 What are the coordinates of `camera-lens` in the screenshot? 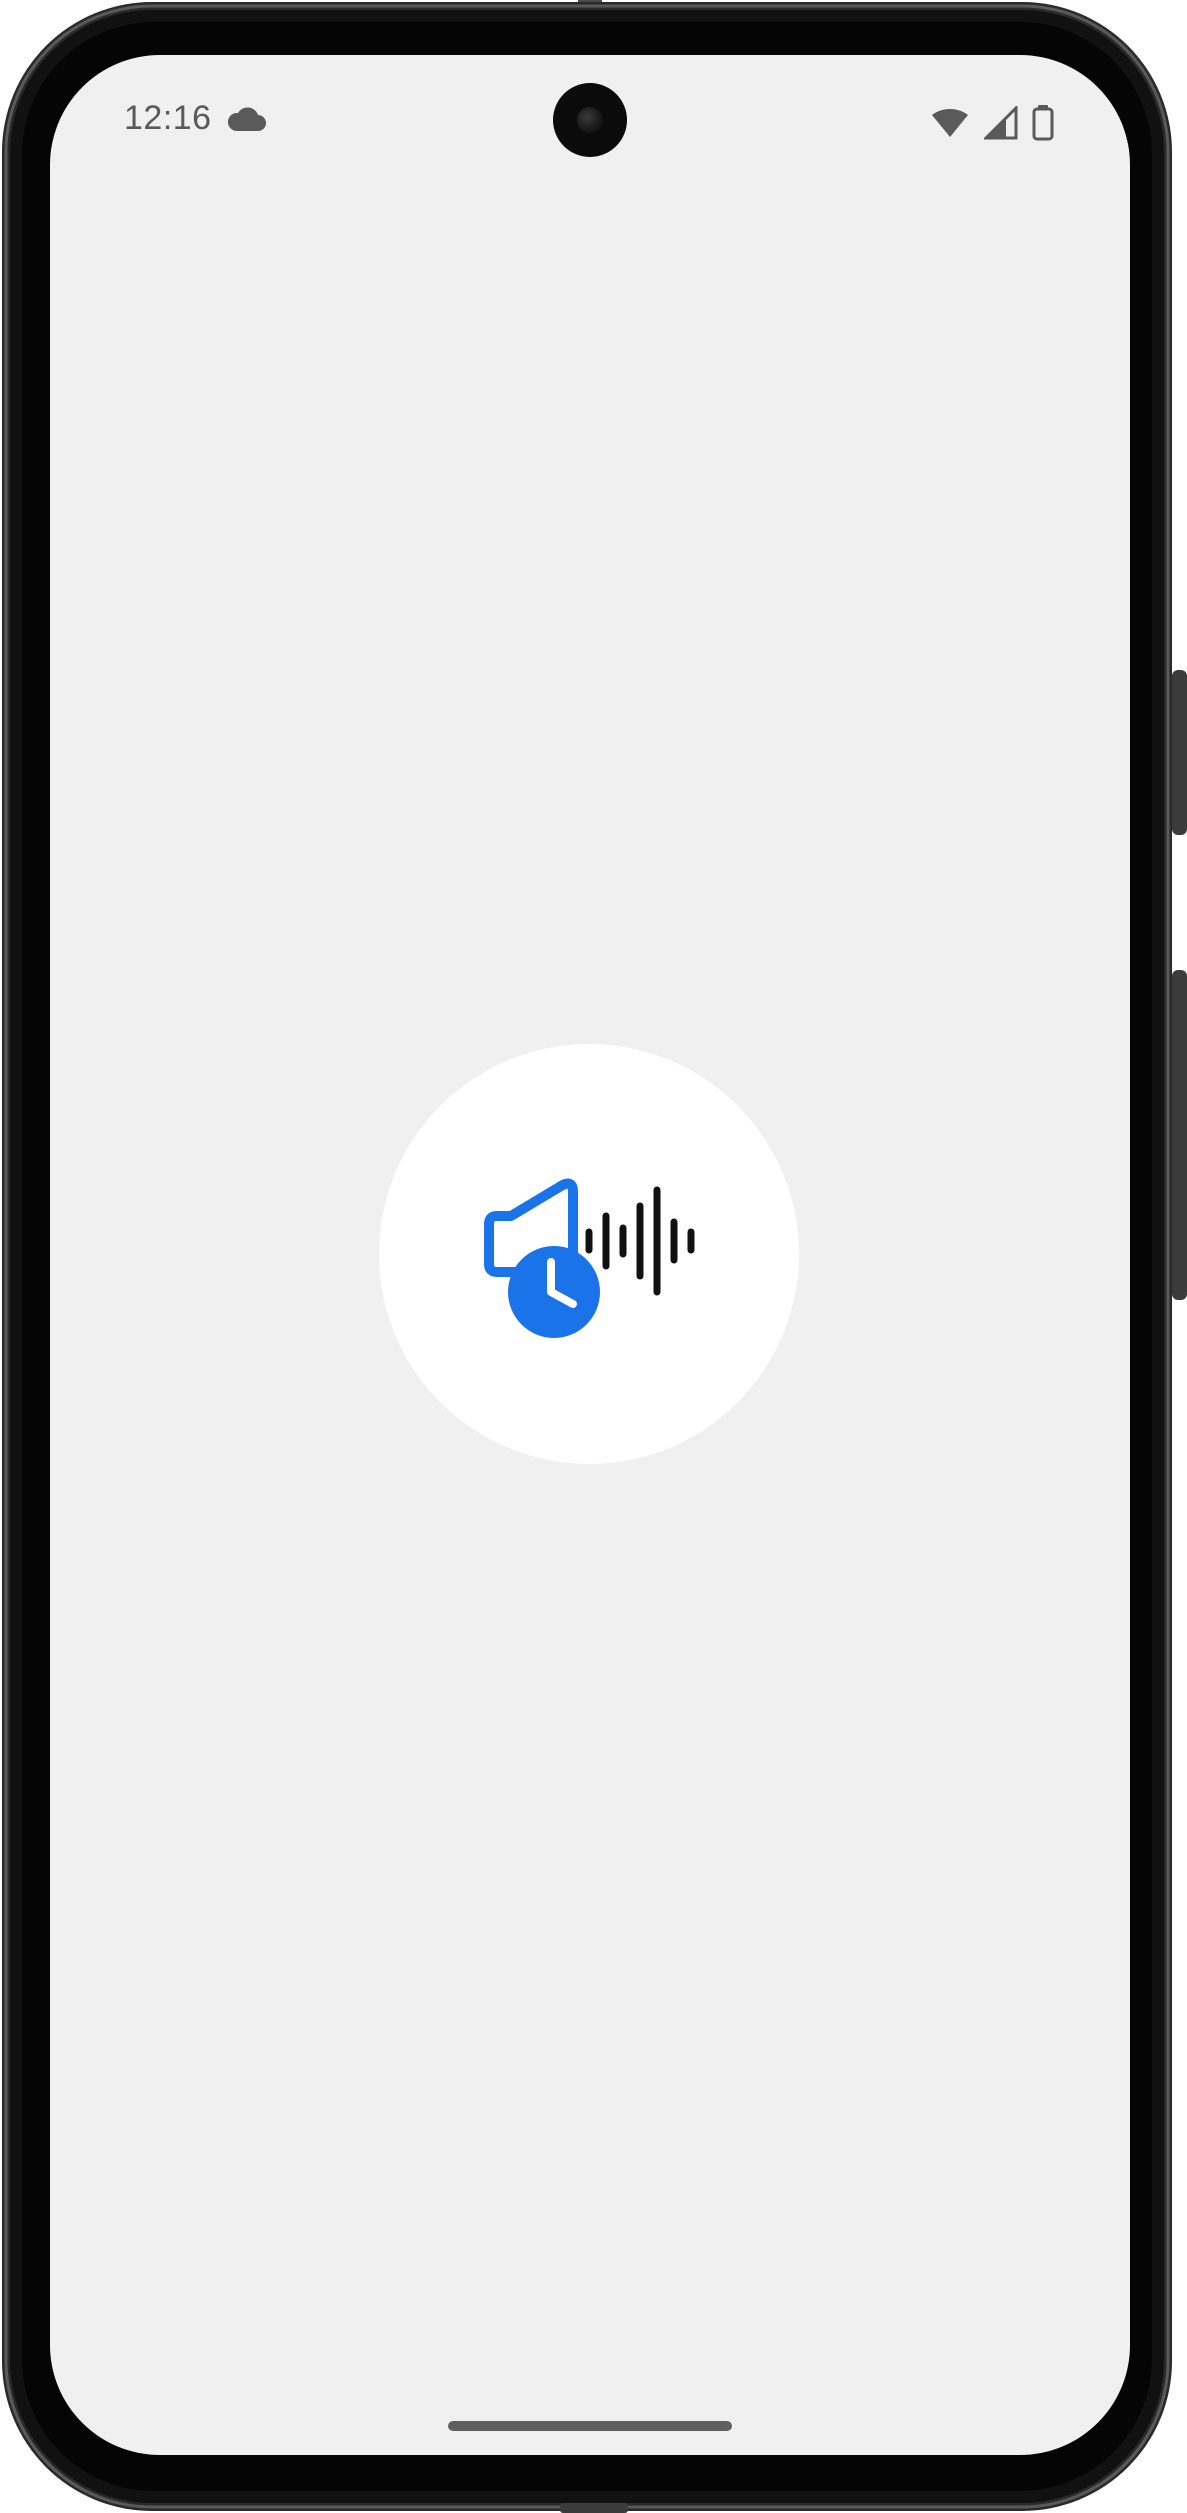 It's located at (590, 120).